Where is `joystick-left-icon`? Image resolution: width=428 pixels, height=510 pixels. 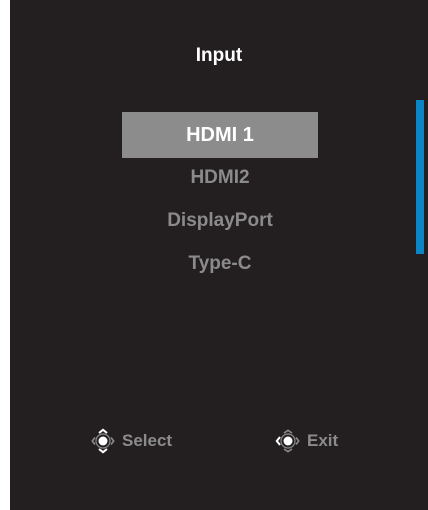 joystick-left-icon is located at coordinates (287, 441).